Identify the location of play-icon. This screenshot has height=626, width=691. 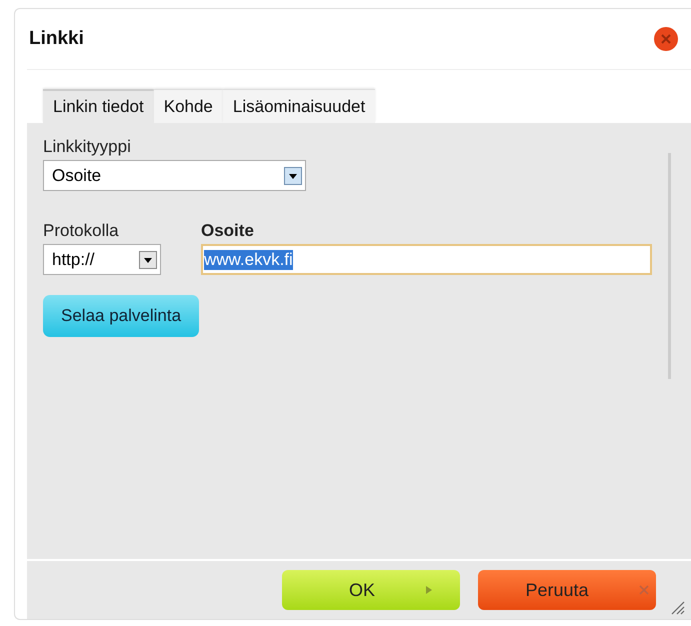
(429, 590).